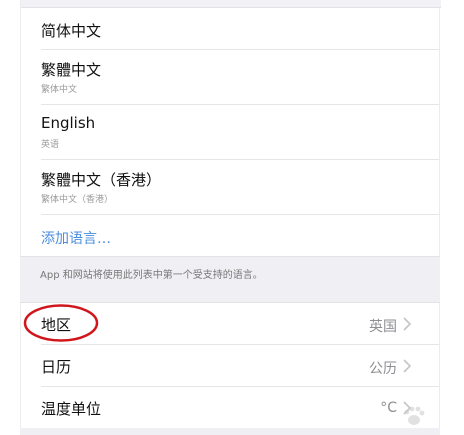 The width and height of the screenshot is (464, 435). What do you see at coordinates (61, 323) in the screenshot?
I see `annotation-circle` at bounding box center [61, 323].